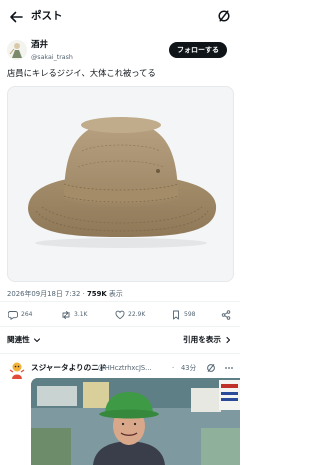 This screenshot has width=320, height=465. Describe the element at coordinates (36, 340) in the screenshot. I see `chevron-down-icon` at that location.